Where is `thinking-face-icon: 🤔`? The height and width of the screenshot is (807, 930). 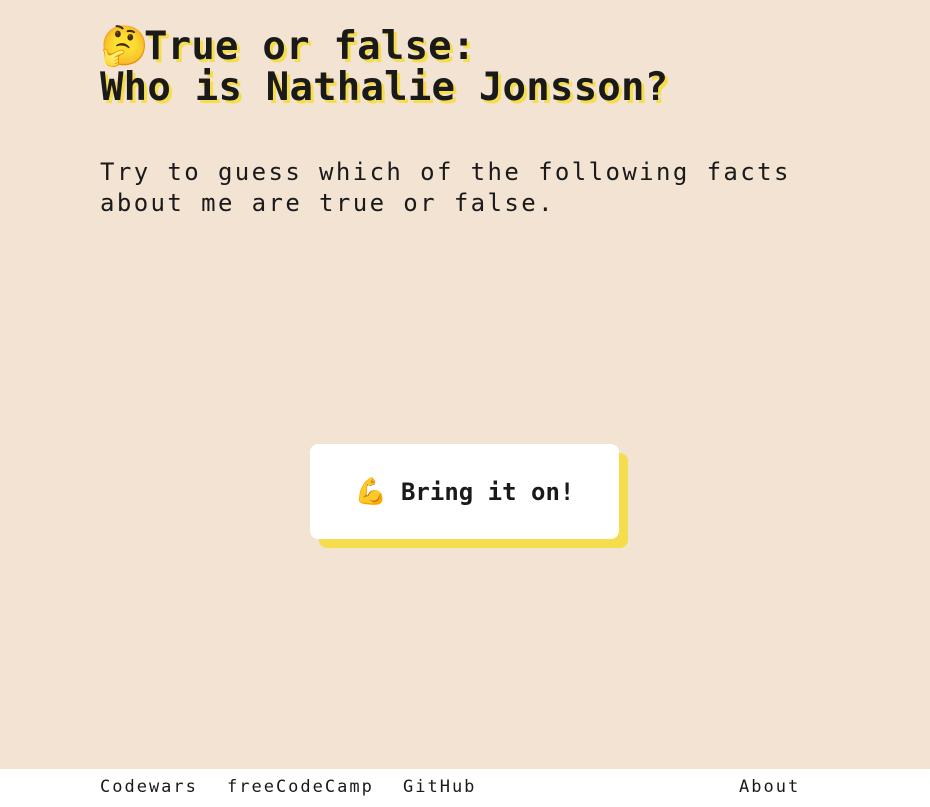 thinking-face-icon: 🤔 is located at coordinates (124, 46).